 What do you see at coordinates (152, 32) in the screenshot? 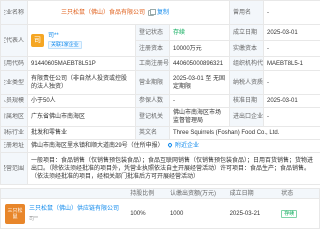
I see `status-label: 登记状态` at bounding box center [152, 32].